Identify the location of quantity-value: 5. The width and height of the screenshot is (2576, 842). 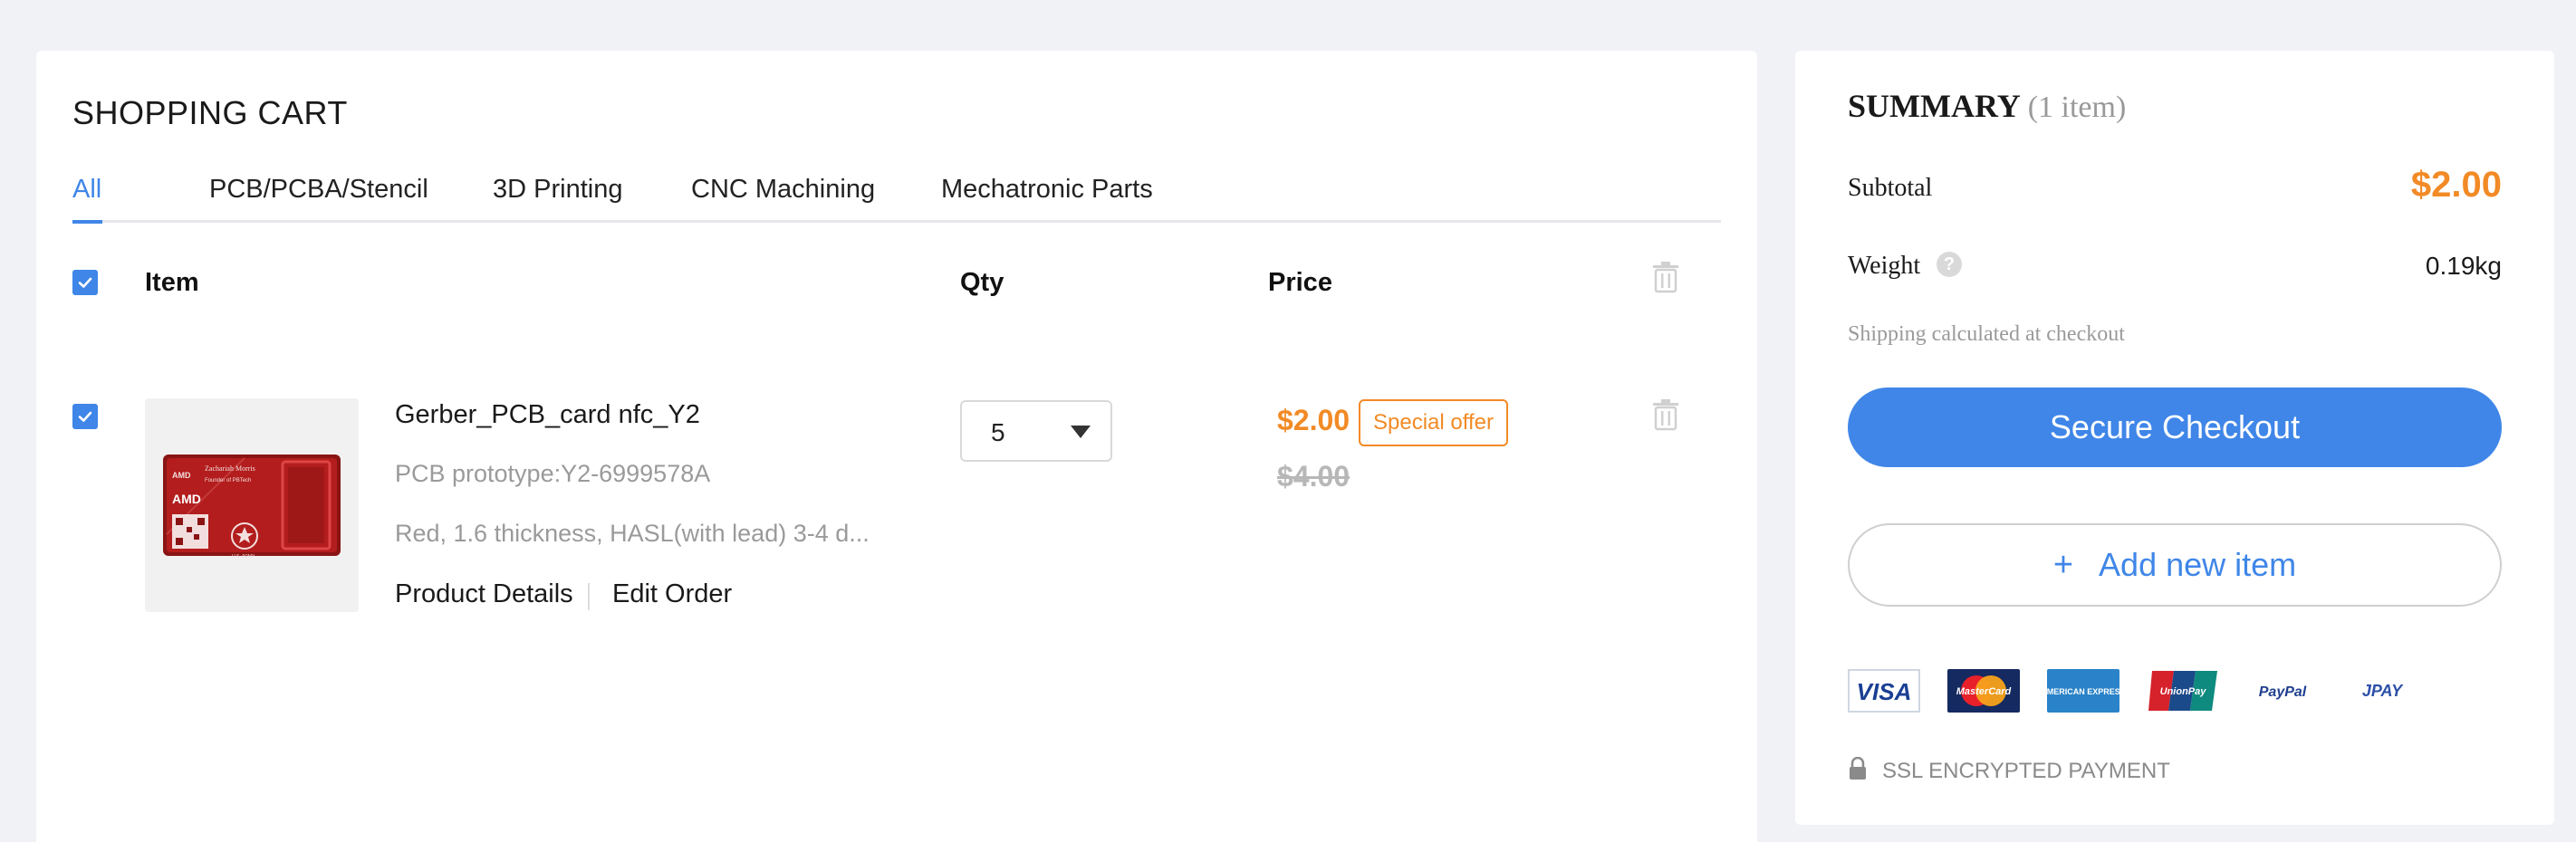
(998, 432).